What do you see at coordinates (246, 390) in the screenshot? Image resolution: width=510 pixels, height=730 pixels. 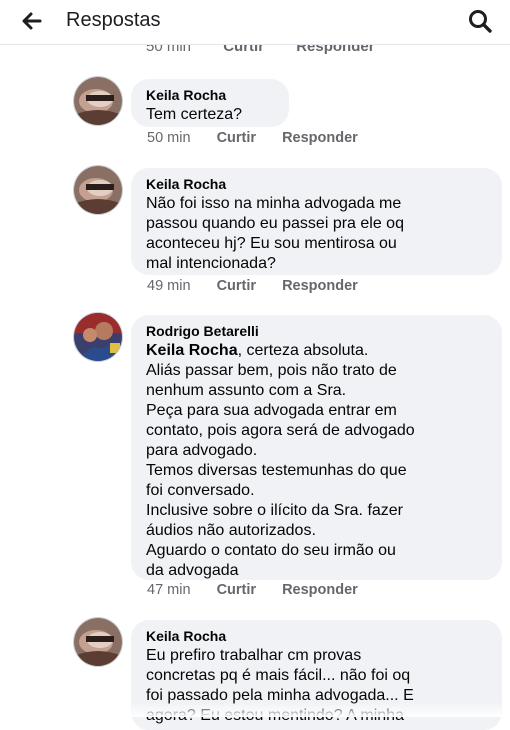 I see `comment-line: nenhum assunto com a Sra.` at bounding box center [246, 390].